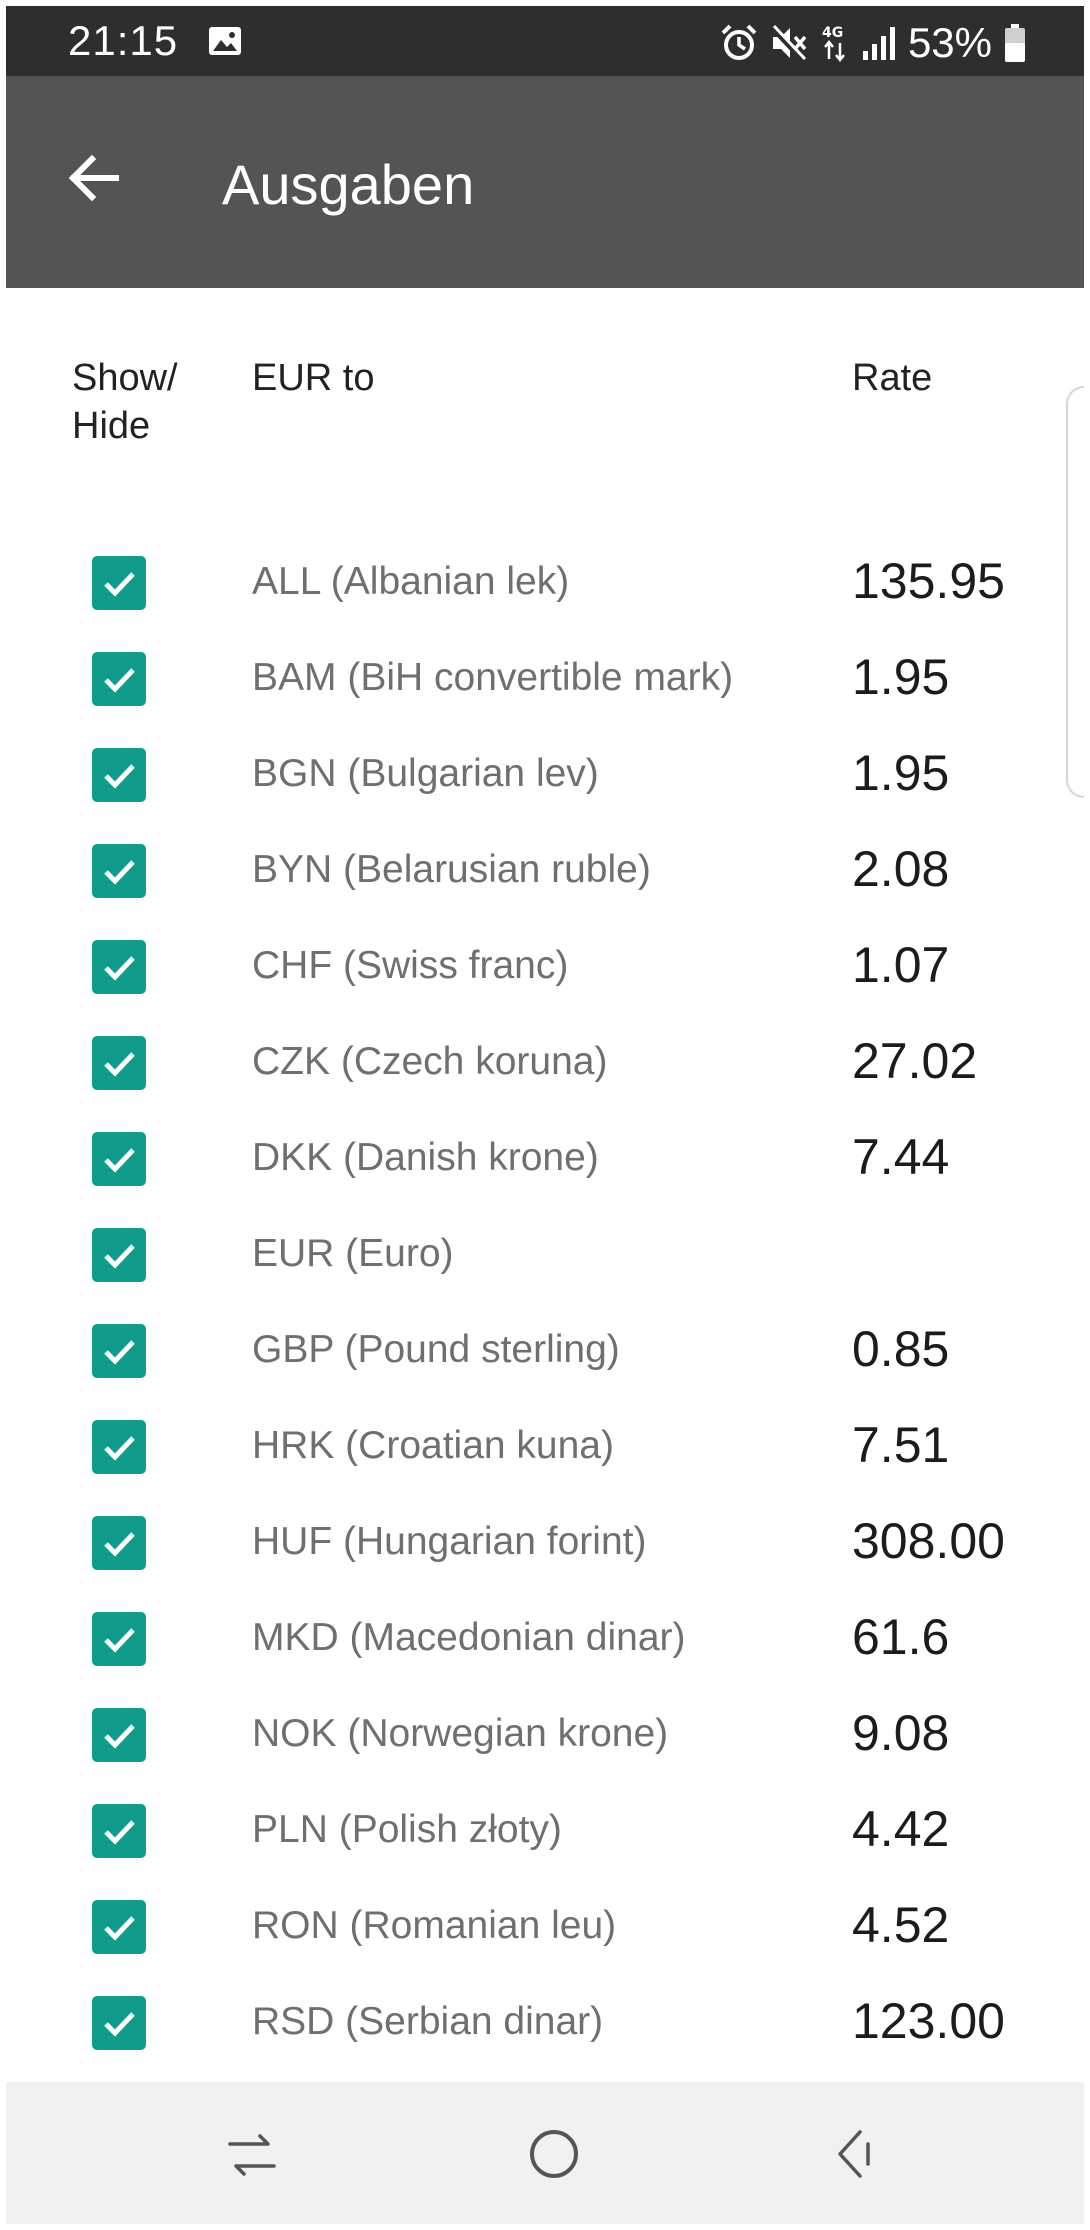  I want to click on rate-value: 308.00, so click(928, 1541).